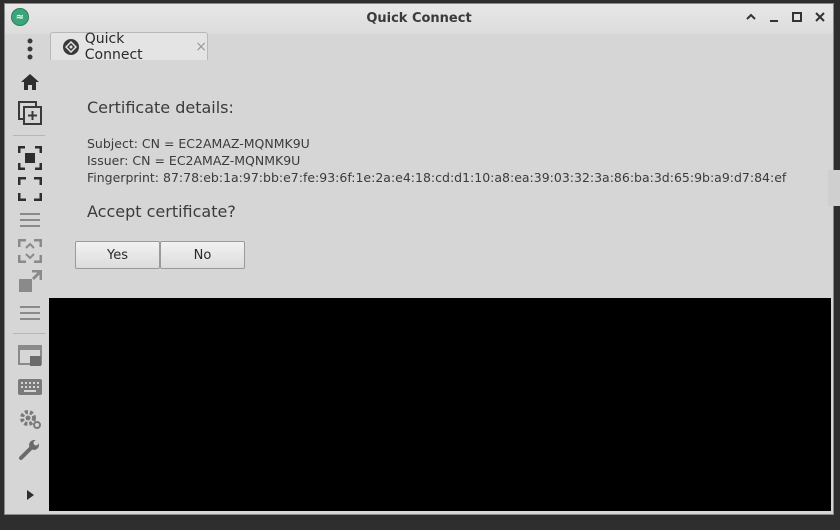  Describe the element at coordinates (30, 82) in the screenshot. I see `home-icon` at that location.